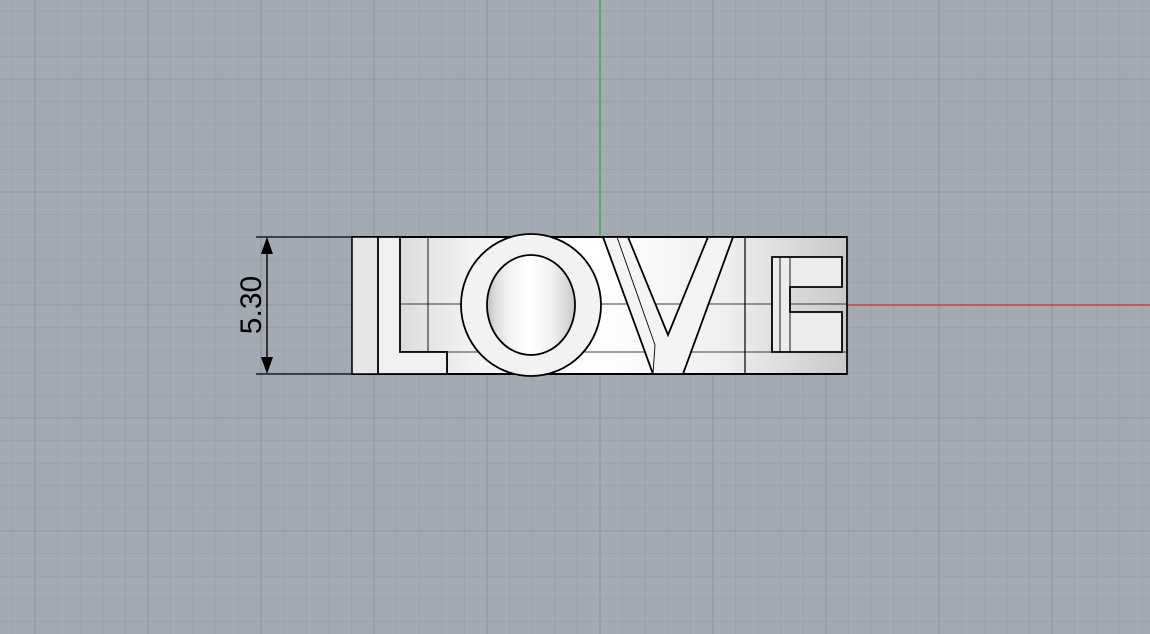  What do you see at coordinates (251, 305) in the screenshot?
I see `dimension-value-label: 5.30` at bounding box center [251, 305].